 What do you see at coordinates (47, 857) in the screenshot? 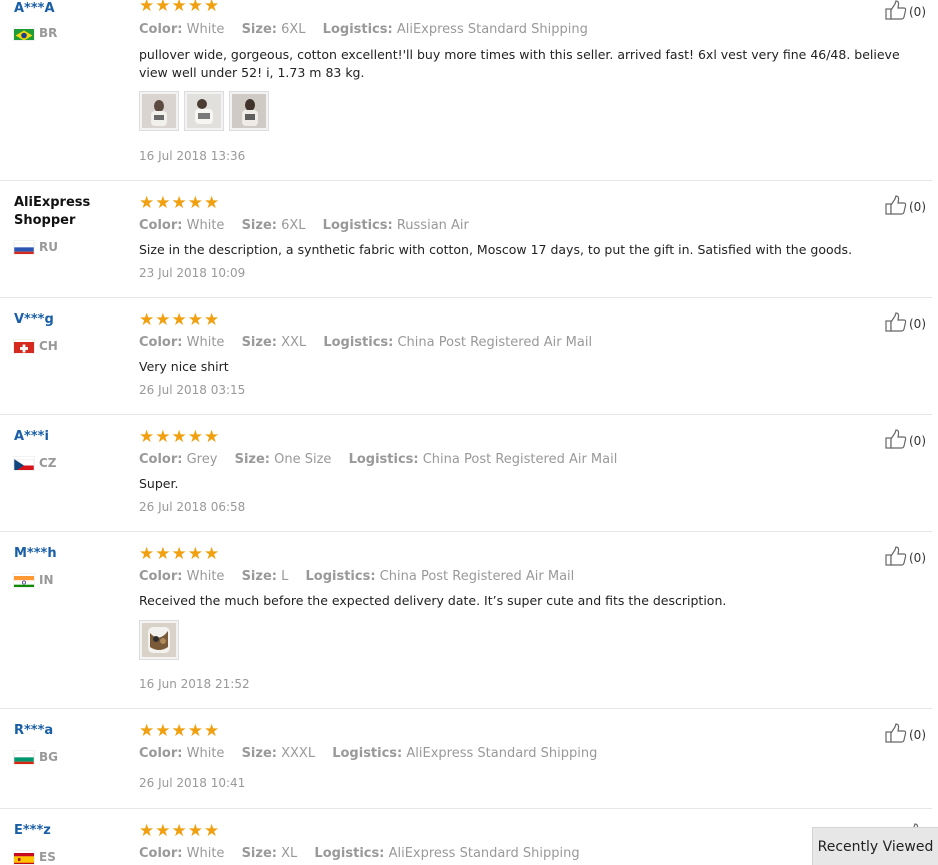
I see `country-code: ES` at bounding box center [47, 857].